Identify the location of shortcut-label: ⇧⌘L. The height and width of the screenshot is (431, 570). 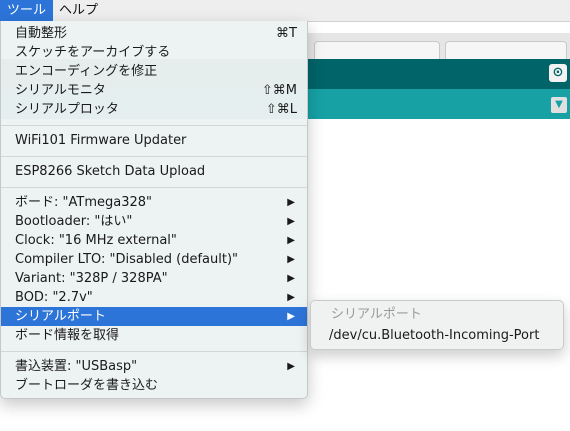
(281, 109).